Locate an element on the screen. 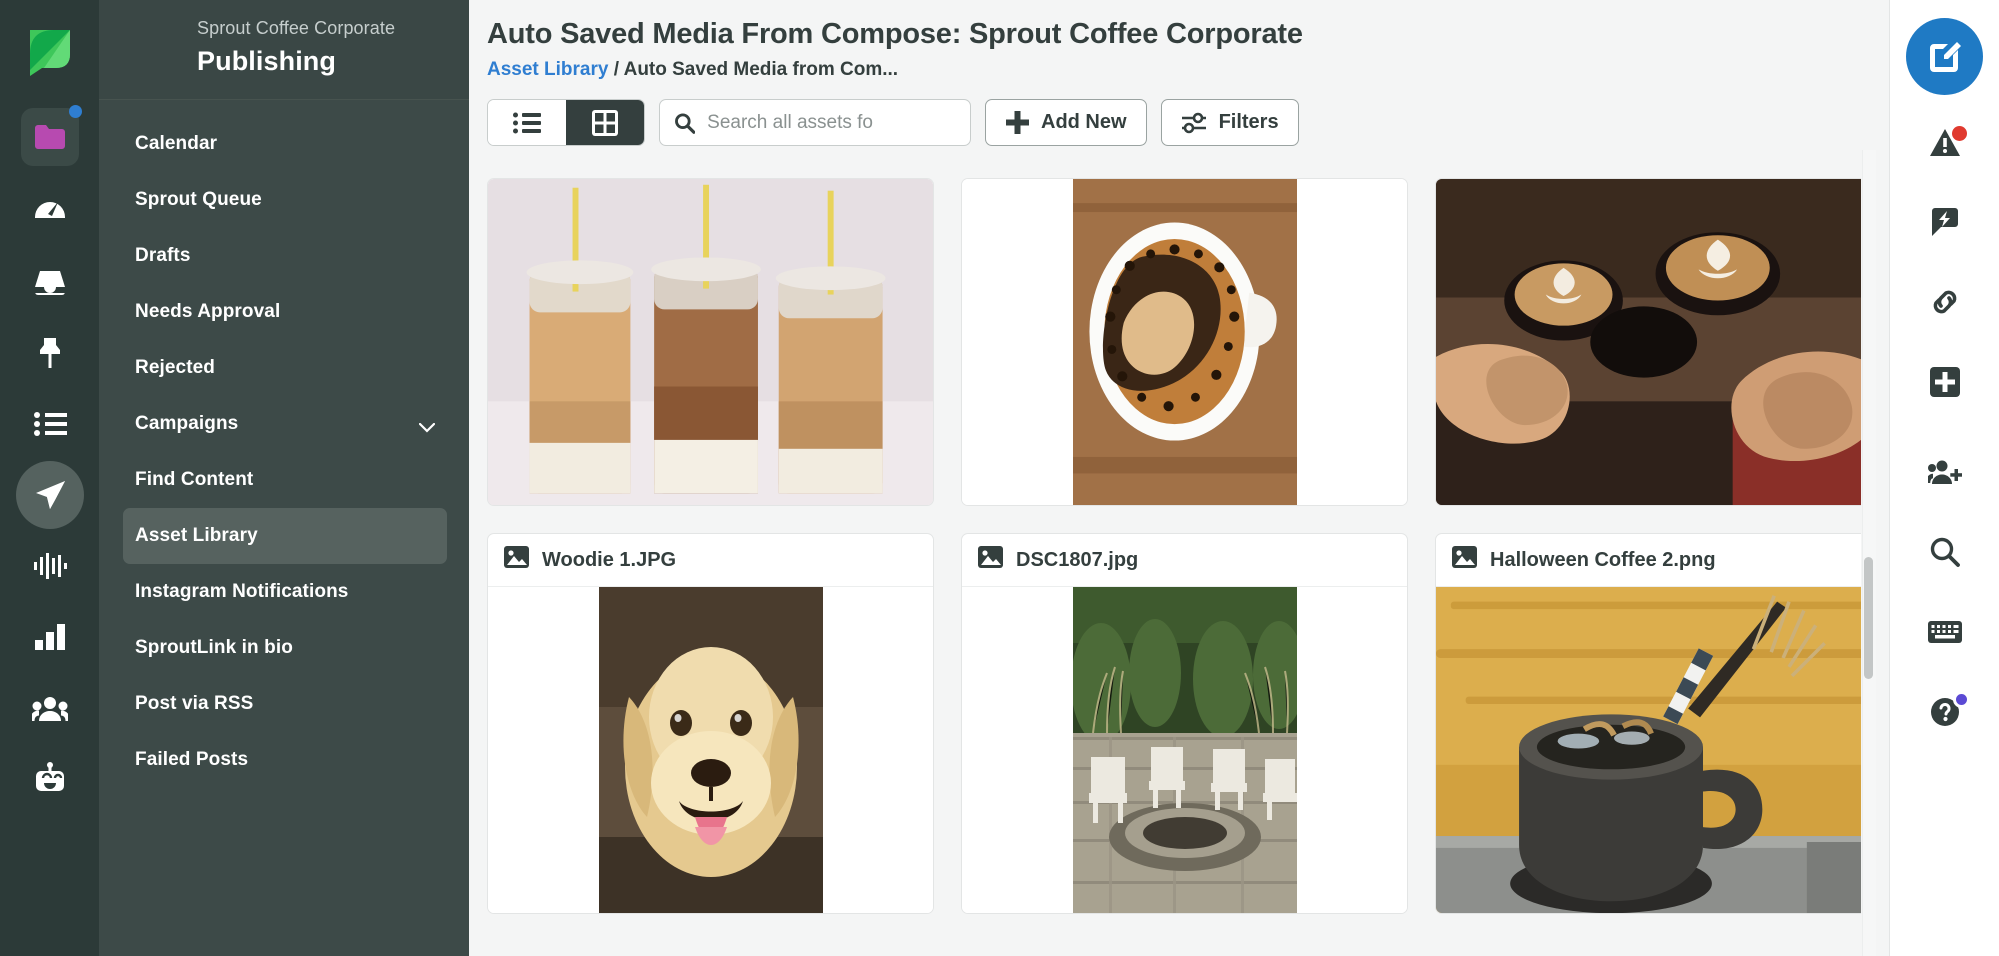 Image resolution: width=1999 pixels, height=956 pixels. sidebar-item-label: Asset Library is located at coordinates (196, 535).